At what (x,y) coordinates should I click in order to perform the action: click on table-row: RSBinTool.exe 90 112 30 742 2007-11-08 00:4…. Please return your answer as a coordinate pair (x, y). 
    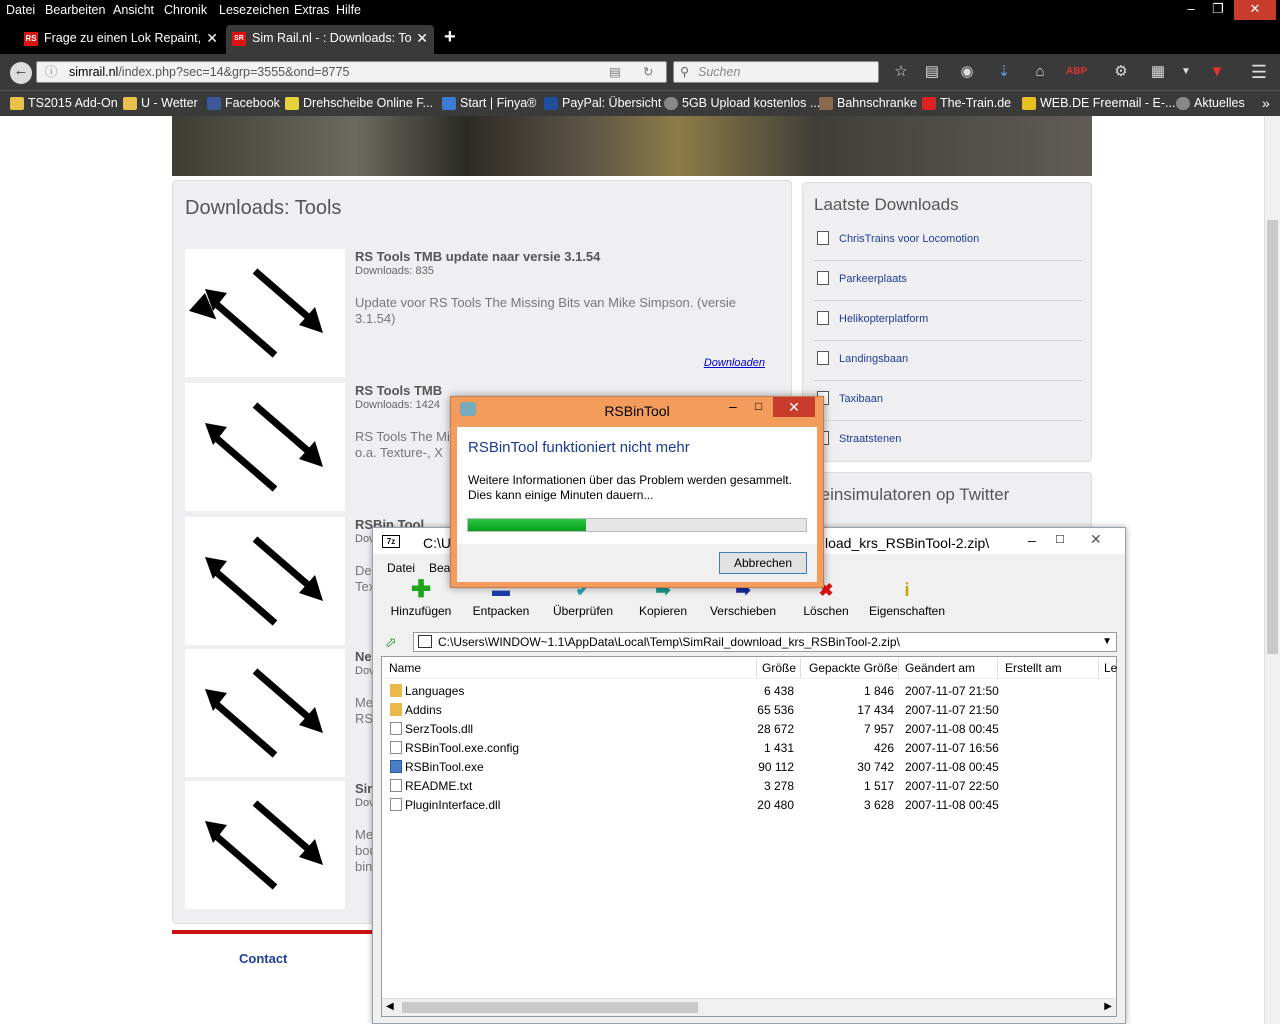
    Looking at the image, I should click on (749, 766).